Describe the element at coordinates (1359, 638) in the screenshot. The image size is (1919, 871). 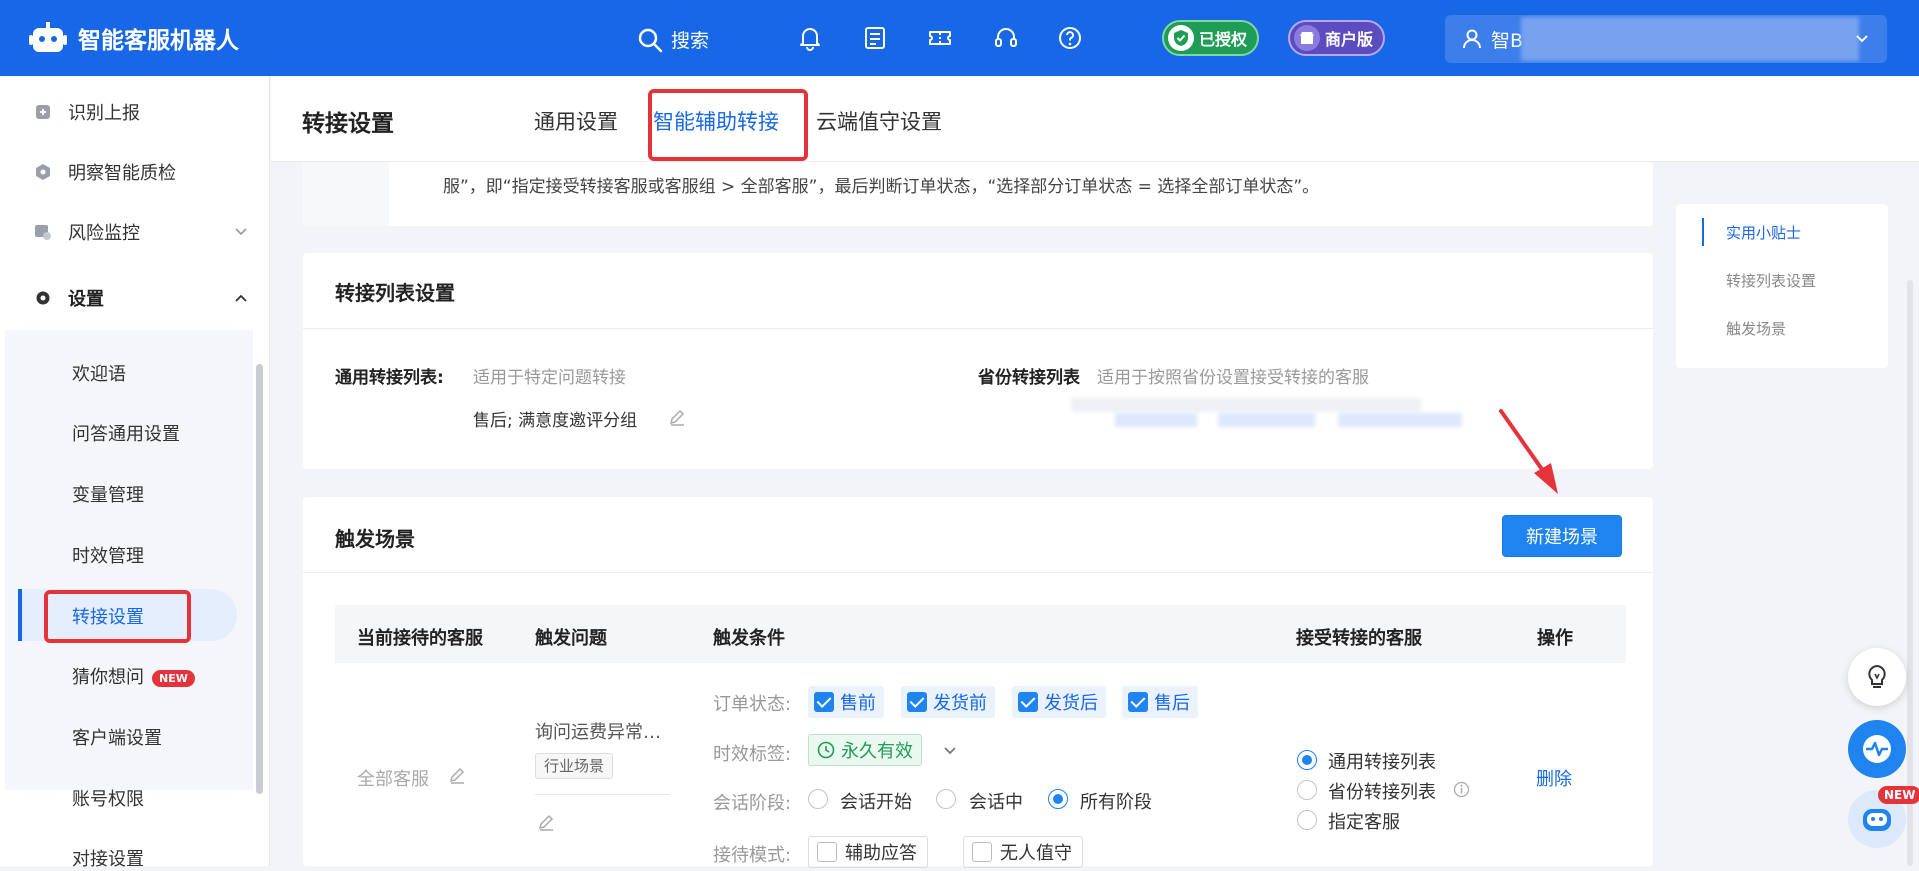
I see `column-header: 接受转接的客服` at that location.